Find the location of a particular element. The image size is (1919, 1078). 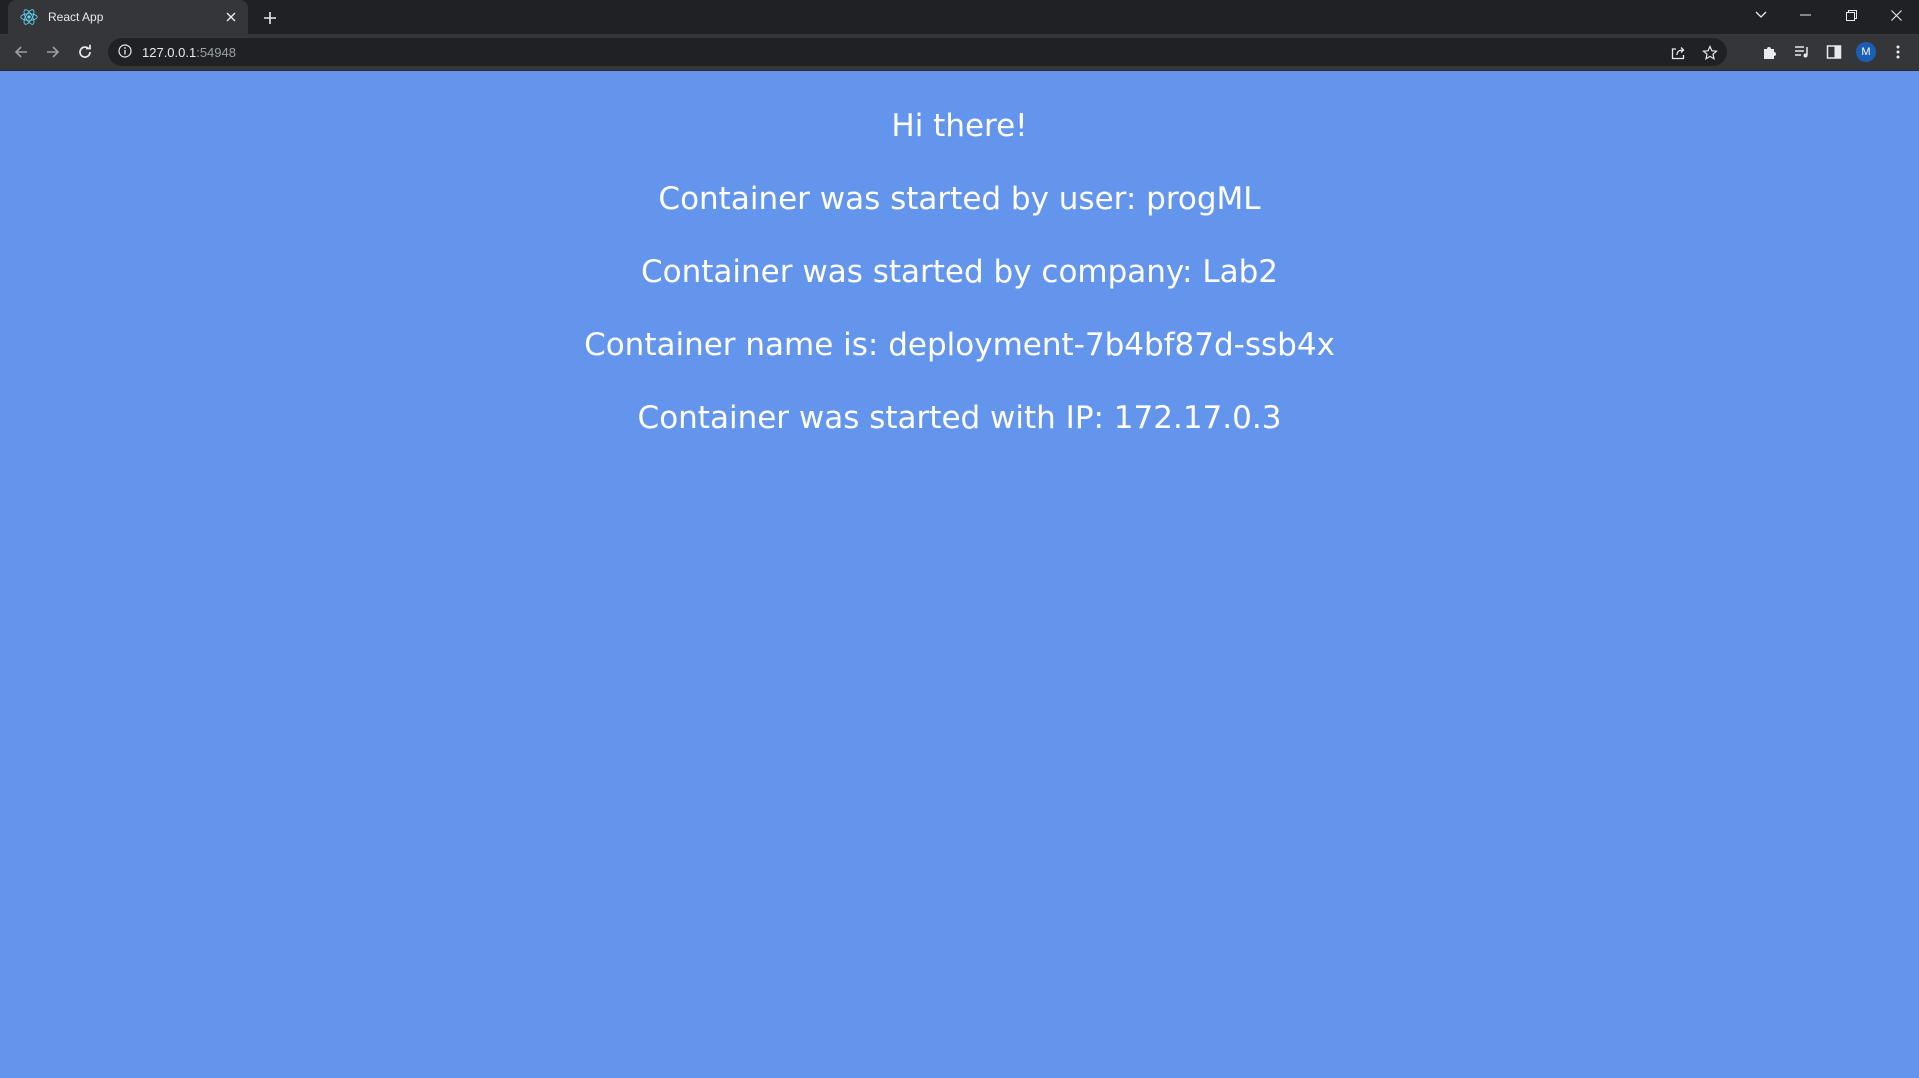

reload-button is located at coordinates (85, 52).